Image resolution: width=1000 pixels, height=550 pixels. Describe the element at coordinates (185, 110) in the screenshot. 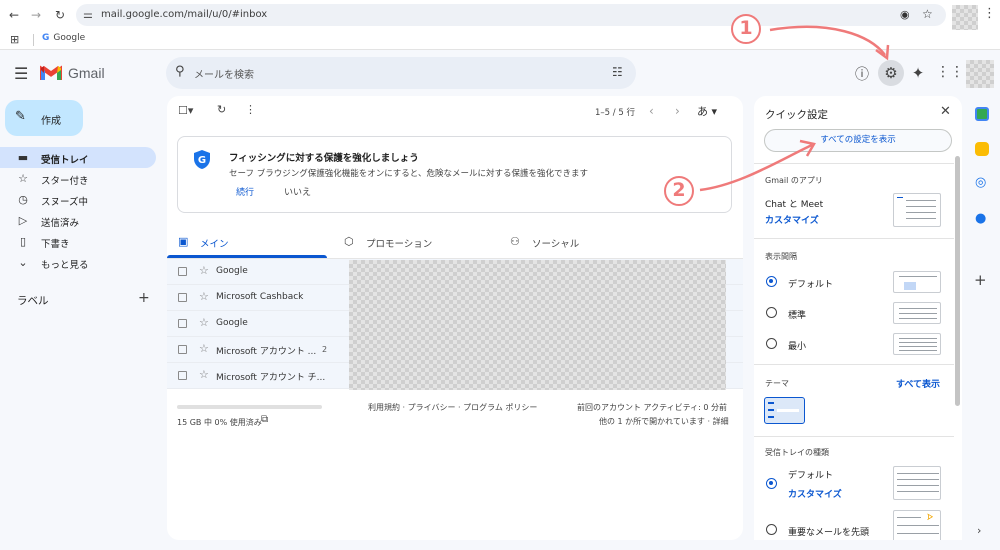

I see `select-all-checkbox: ☐▾` at that location.